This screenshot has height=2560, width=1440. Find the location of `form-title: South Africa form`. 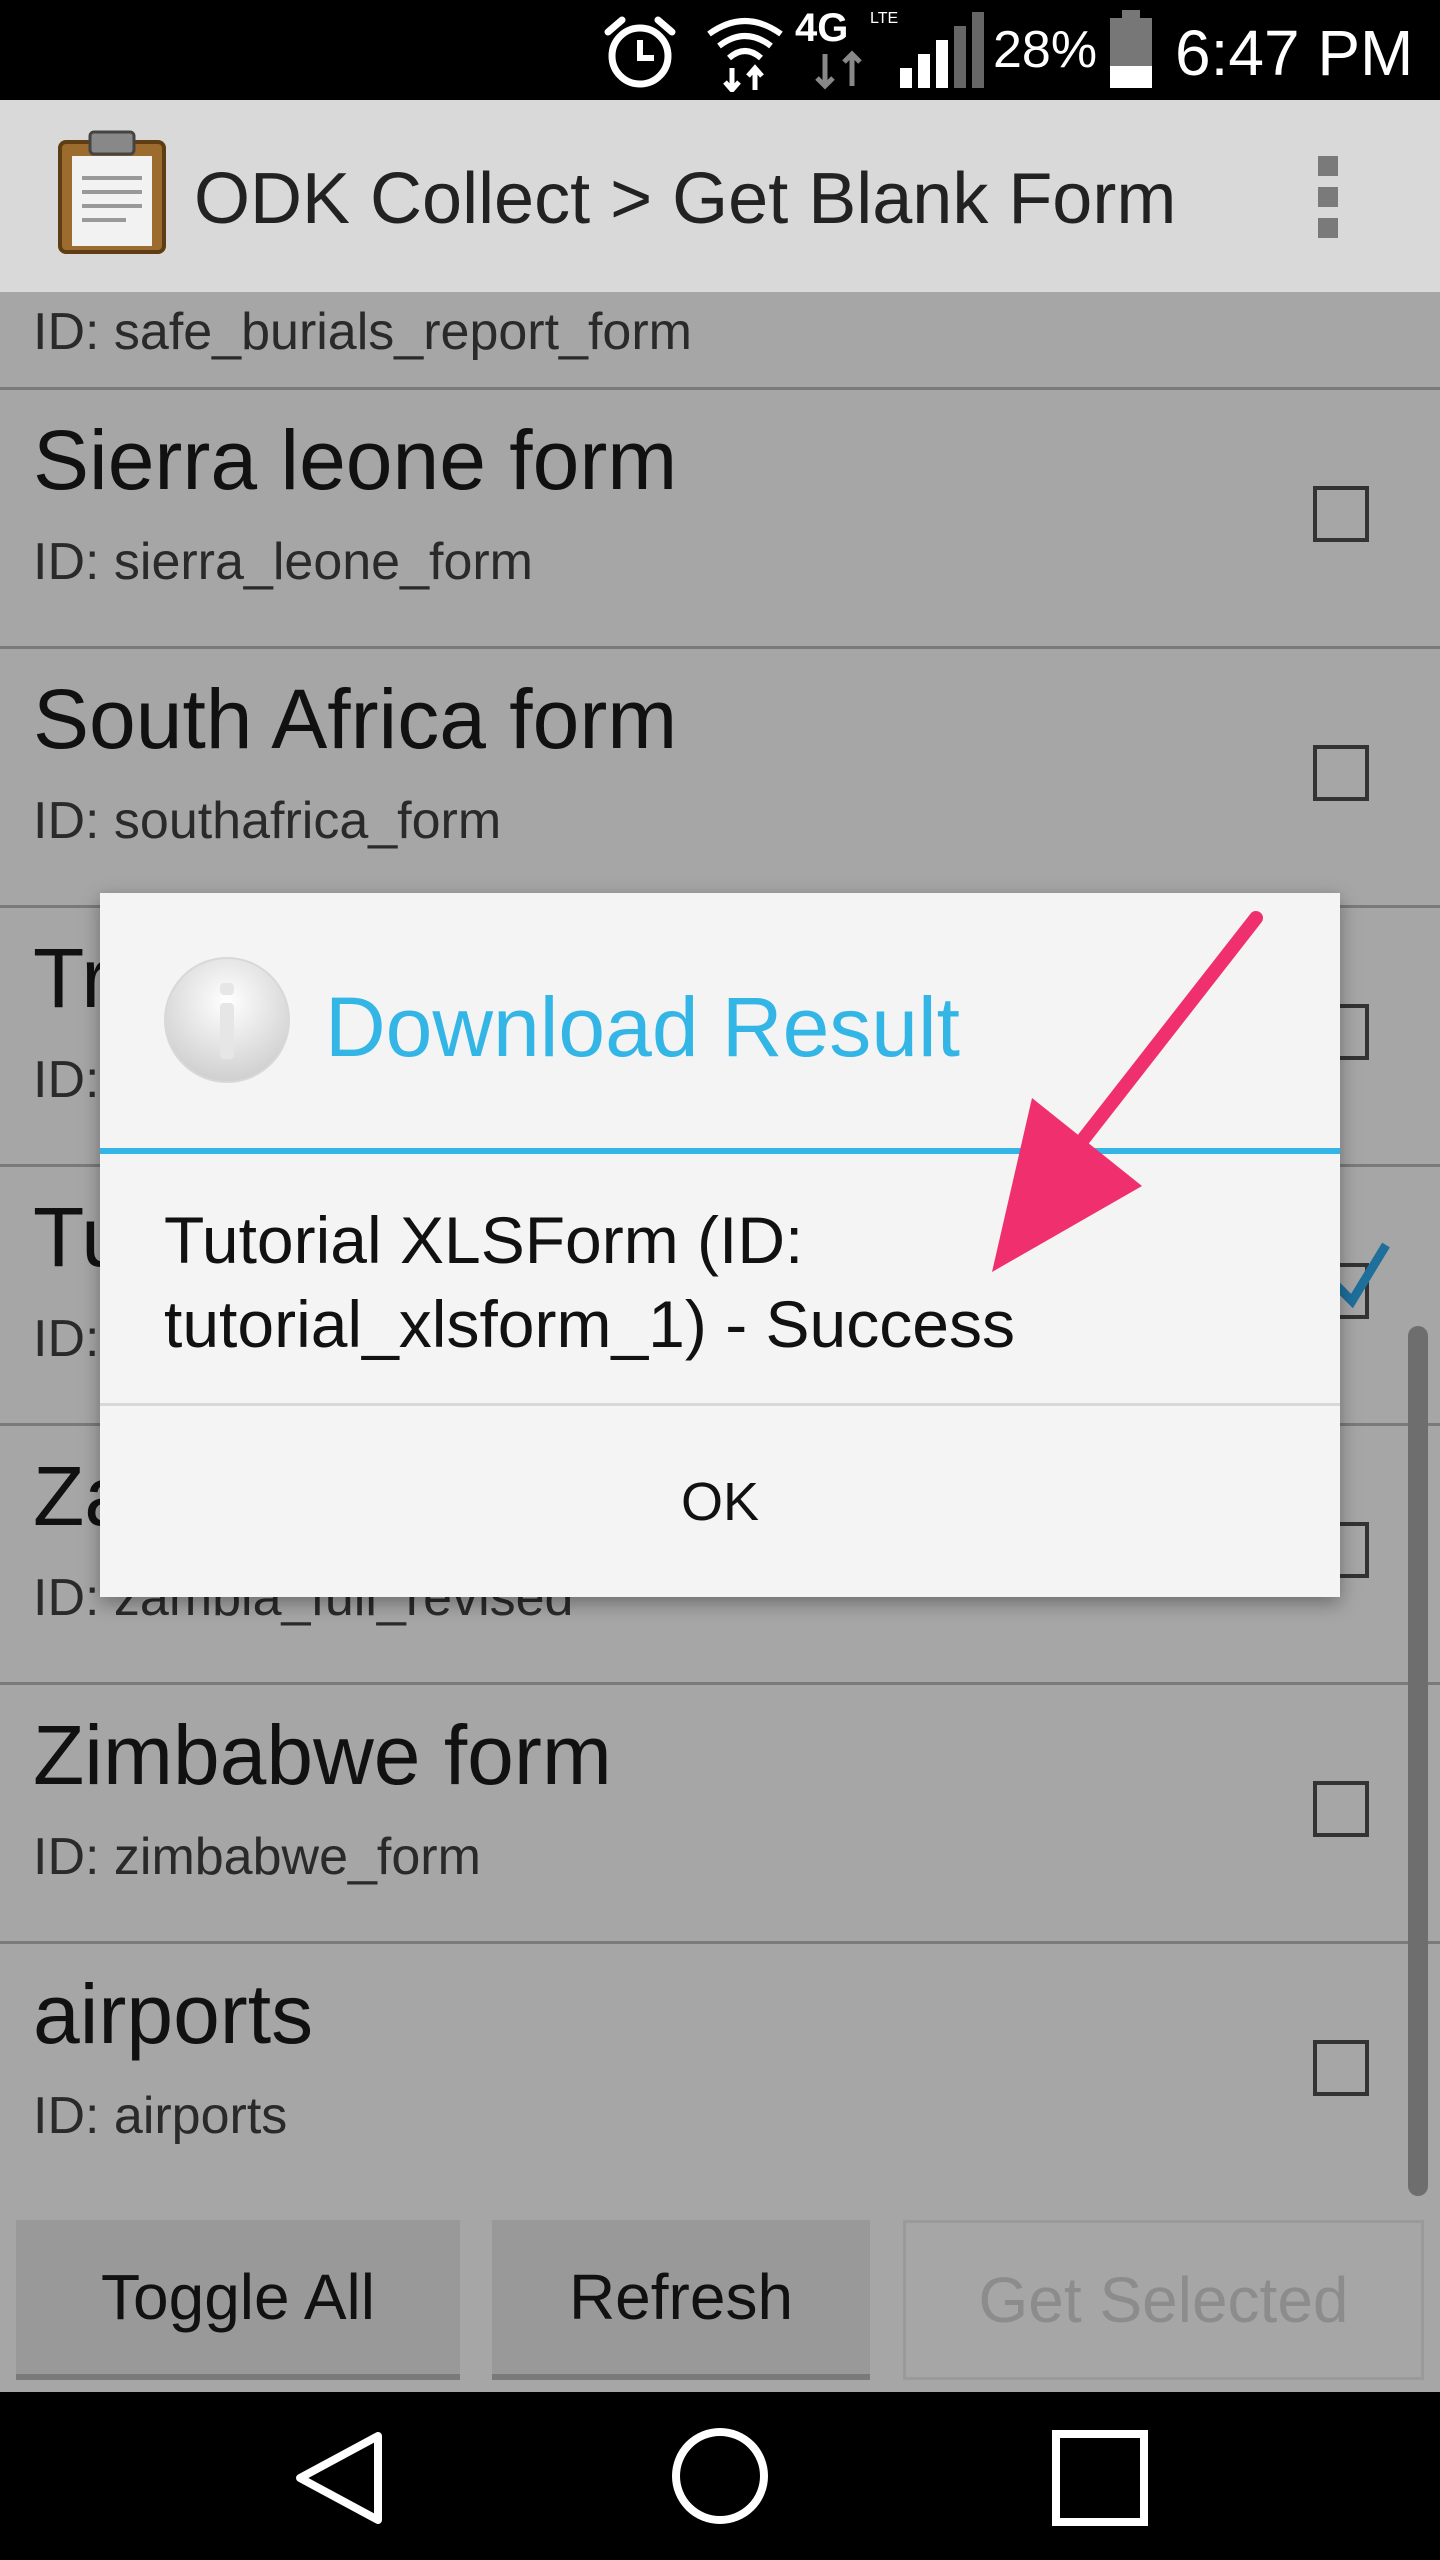

form-title: South Africa form is located at coordinates (355, 719).